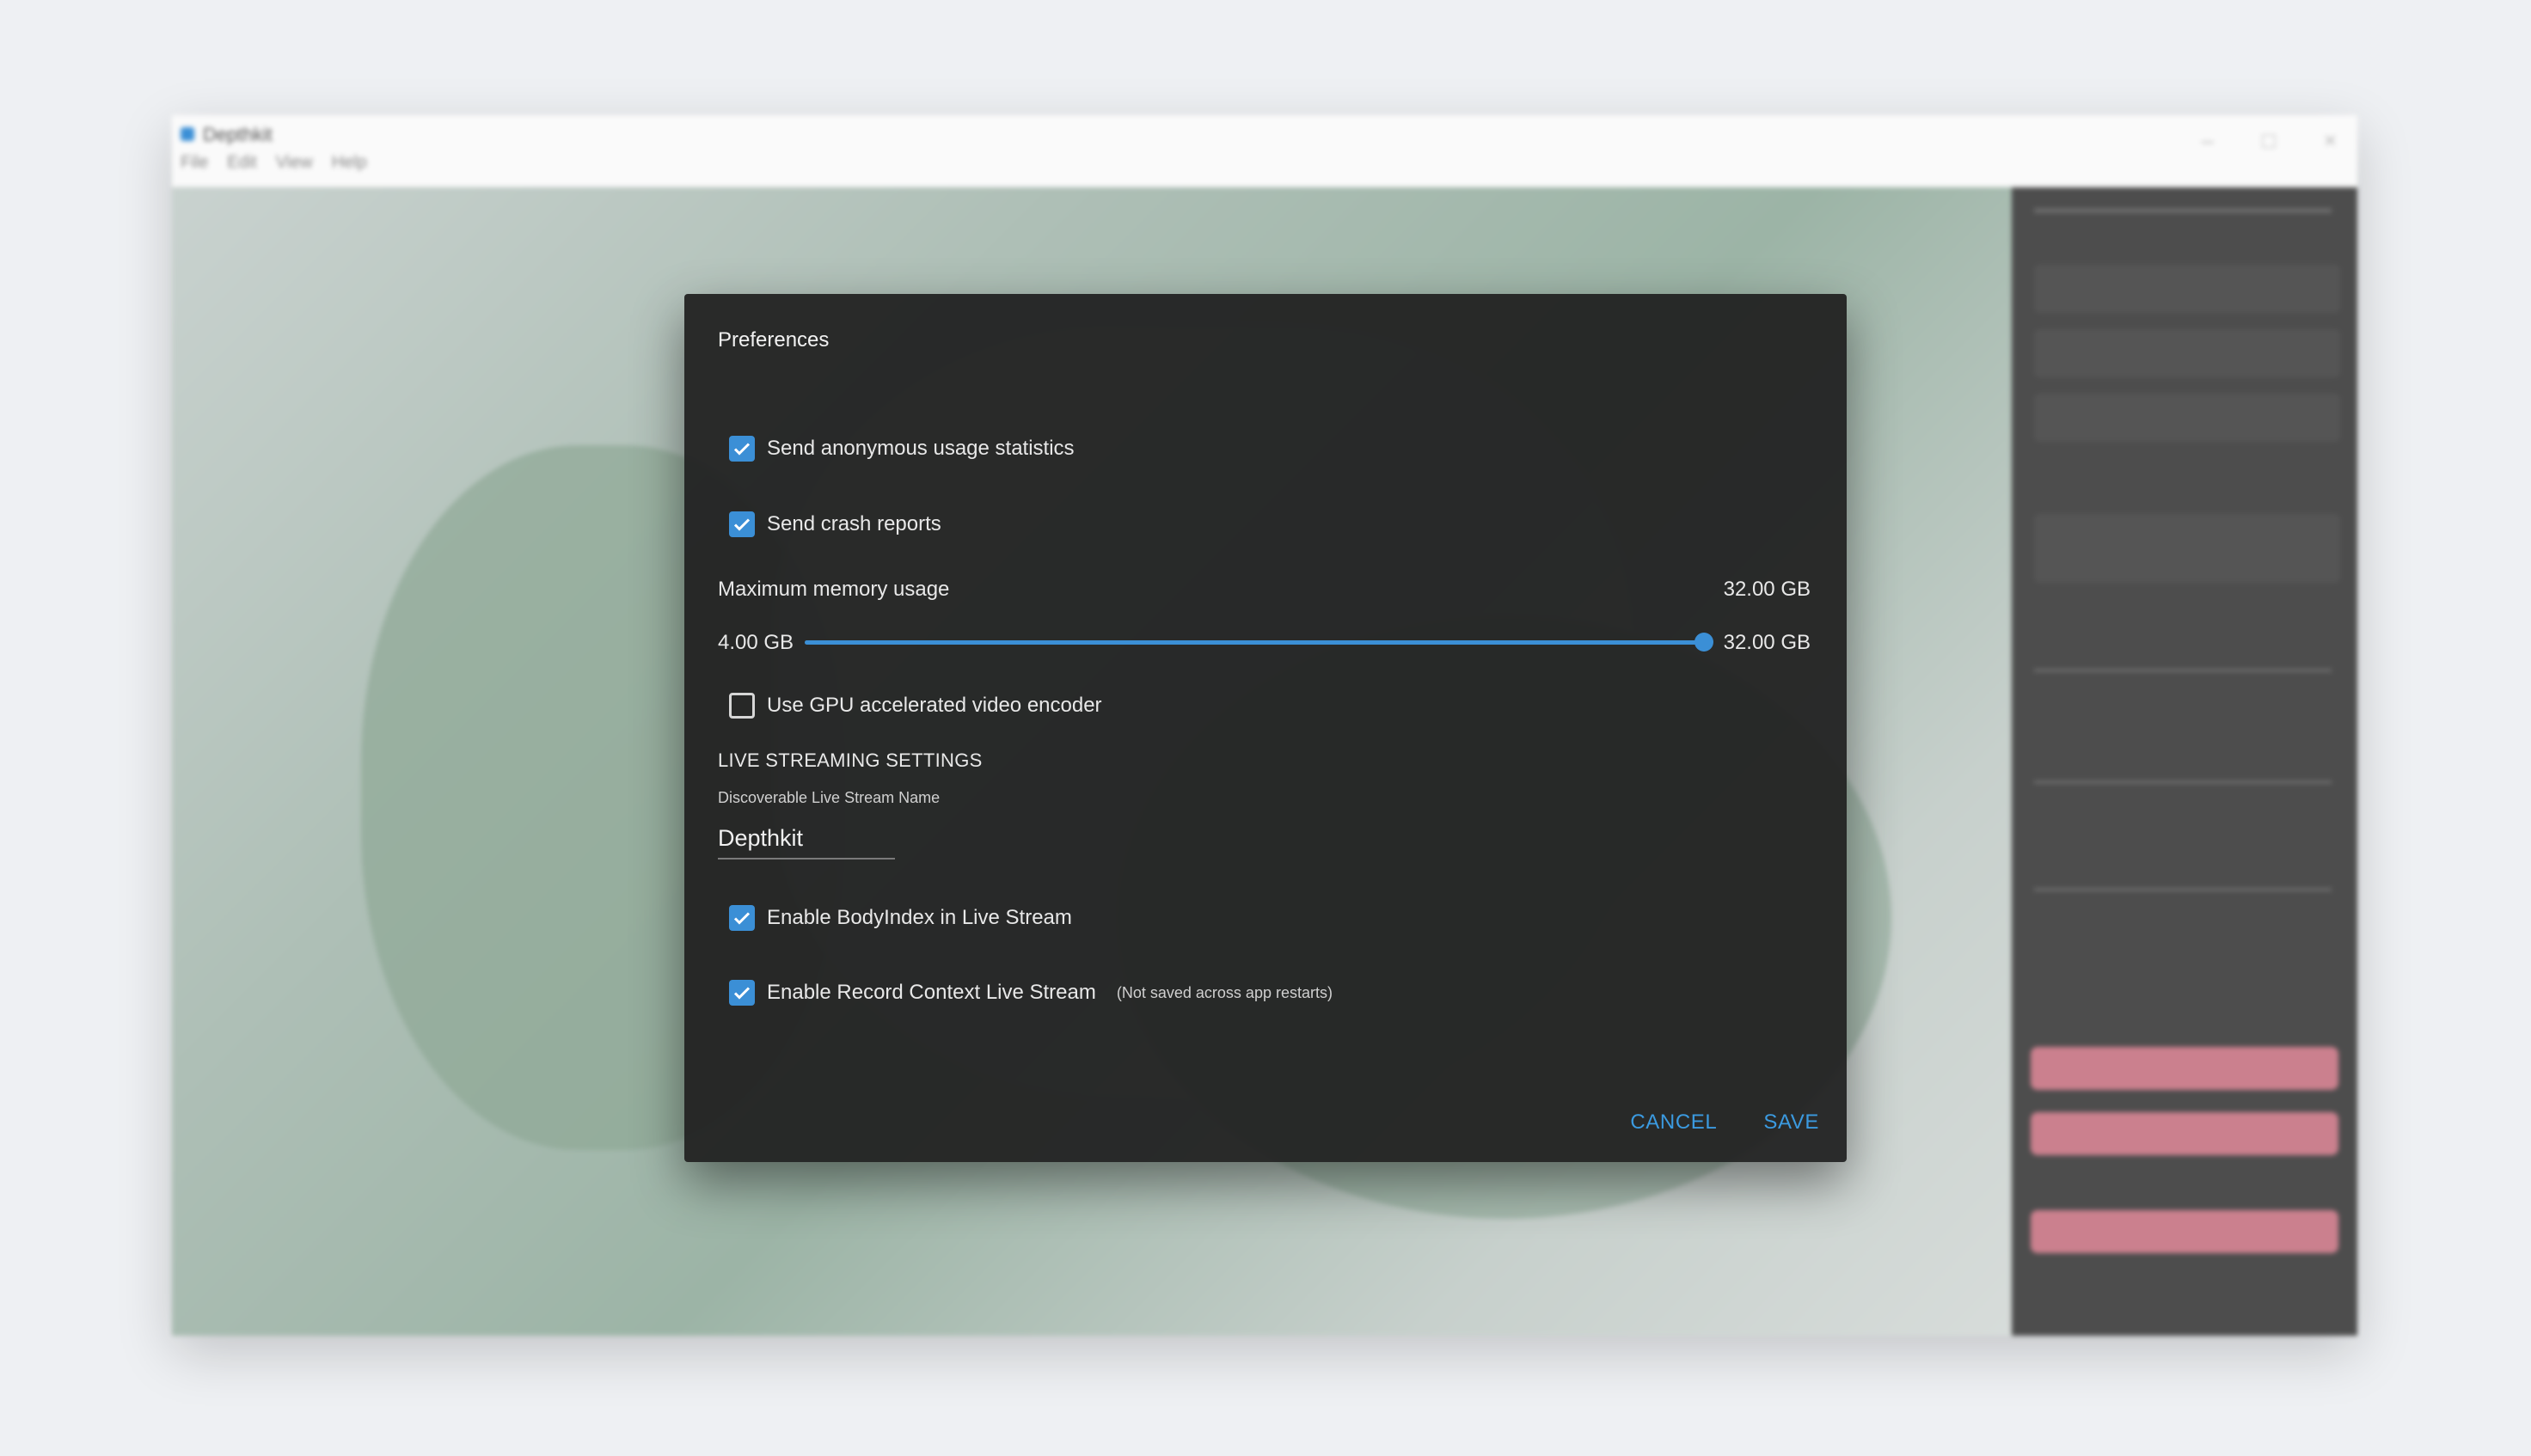 This screenshot has height=1456, width=2531. Describe the element at coordinates (921, 448) in the screenshot. I see `usage-stats-label: Send anonymous usage statistics` at that location.